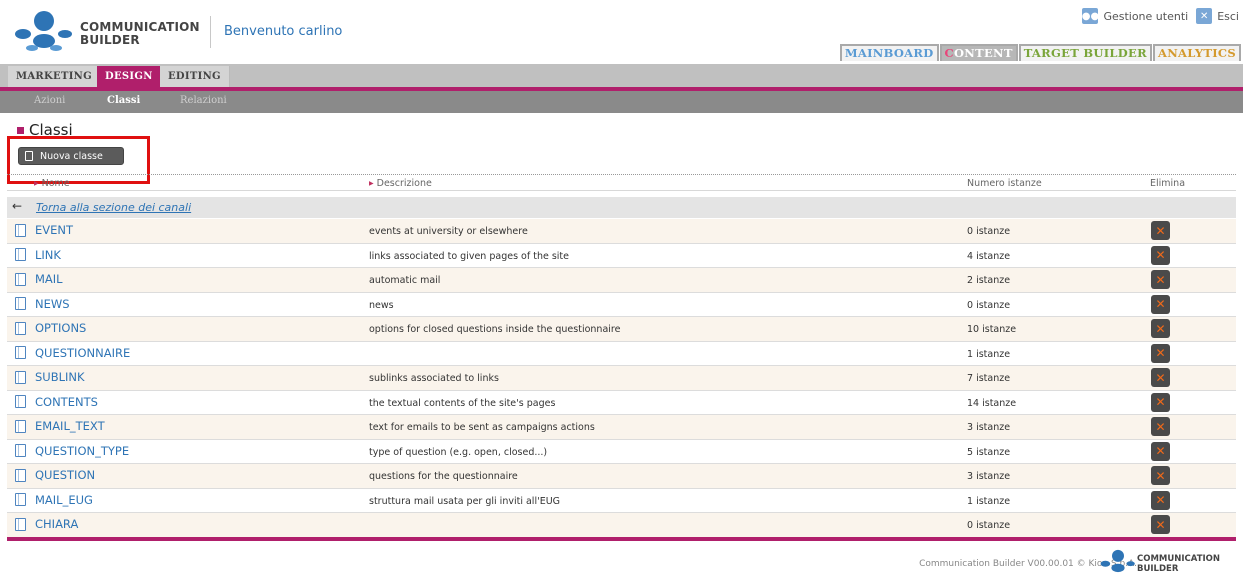 The height and width of the screenshot is (576, 1243). What do you see at coordinates (72, 451) in the screenshot?
I see `class-name-link: QUESTION_TYPE` at bounding box center [72, 451].